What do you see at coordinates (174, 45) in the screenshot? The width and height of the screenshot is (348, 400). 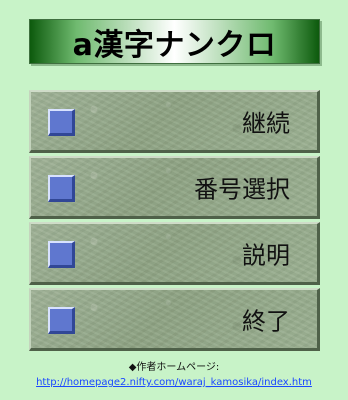 I see `game-title: a漢字ナンクロ` at bounding box center [174, 45].